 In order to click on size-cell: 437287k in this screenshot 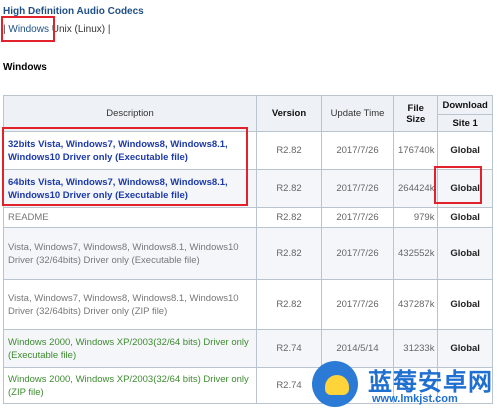, I will do `click(415, 304)`.